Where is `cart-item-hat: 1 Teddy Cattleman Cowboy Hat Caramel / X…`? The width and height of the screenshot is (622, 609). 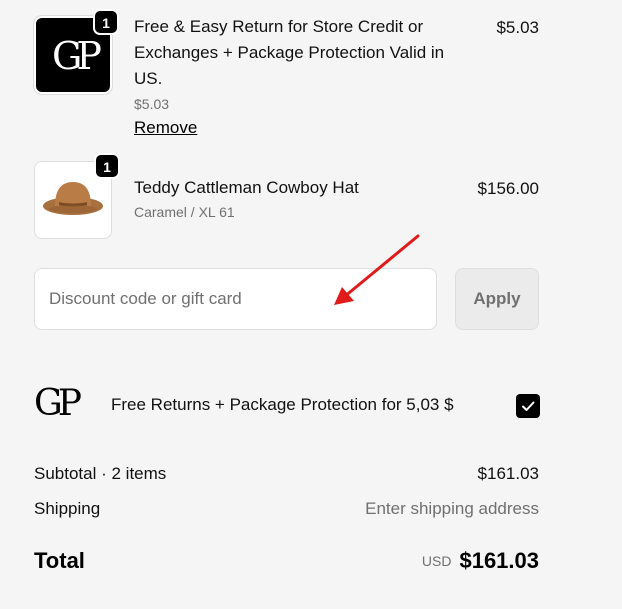 cart-item-hat: 1 Teddy Cattleman Cowboy Hat Caramel / X… is located at coordinates (286, 197).